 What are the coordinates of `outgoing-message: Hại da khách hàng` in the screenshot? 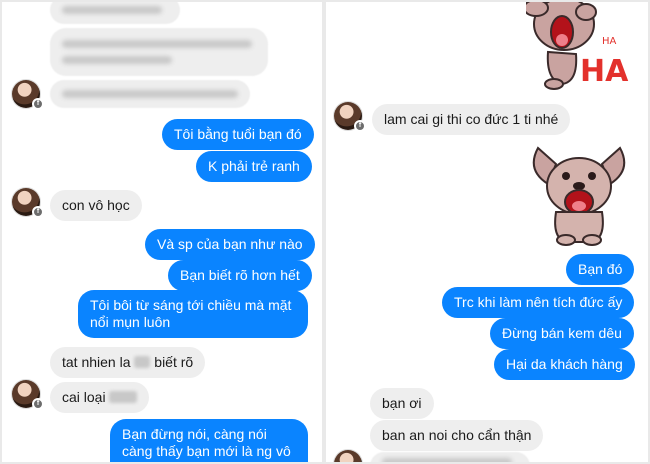 It's located at (564, 364).